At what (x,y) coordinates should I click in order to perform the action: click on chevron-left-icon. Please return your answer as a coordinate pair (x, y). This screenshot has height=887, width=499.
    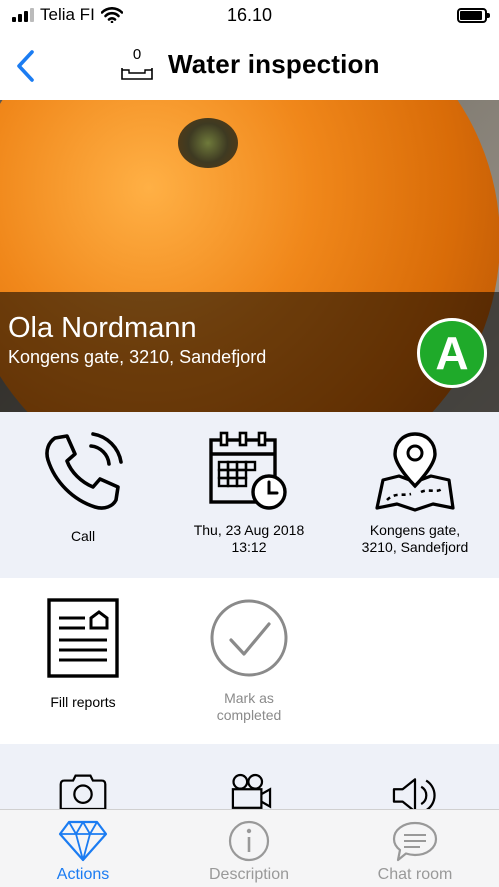
    Looking at the image, I should click on (25, 66).